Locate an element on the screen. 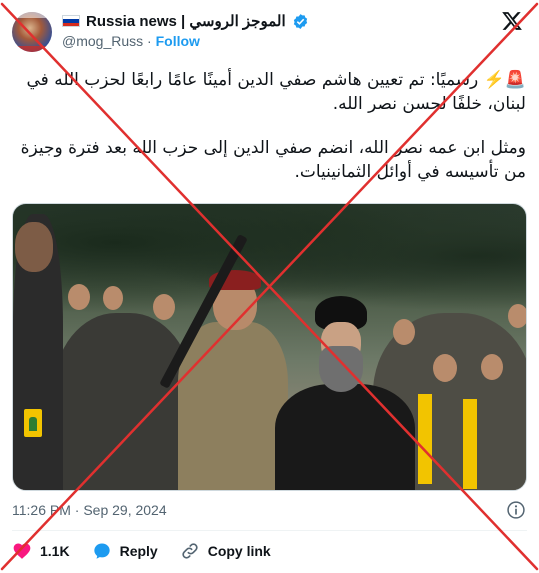  photo-cleric-beard is located at coordinates (341, 369).